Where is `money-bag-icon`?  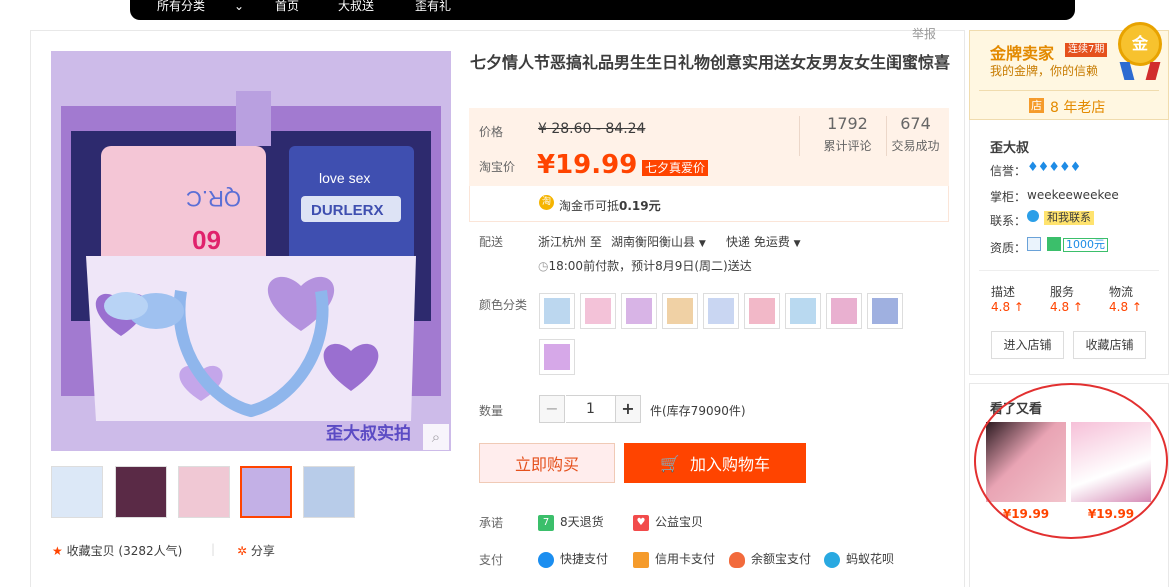
money-bag-icon is located at coordinates (737, 559).